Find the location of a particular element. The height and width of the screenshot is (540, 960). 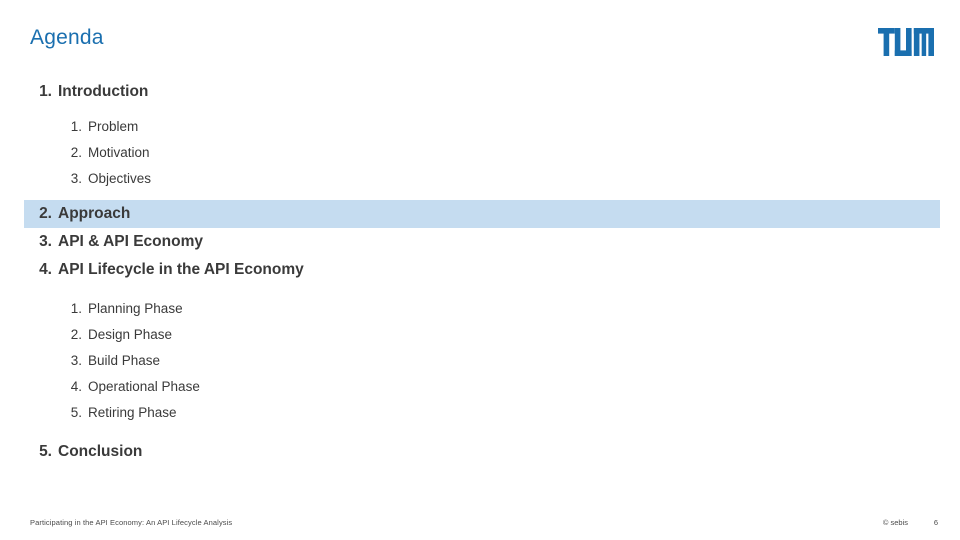

agenda-item-conclusion: 5. Conclusion is located at coordinates (480, 452).